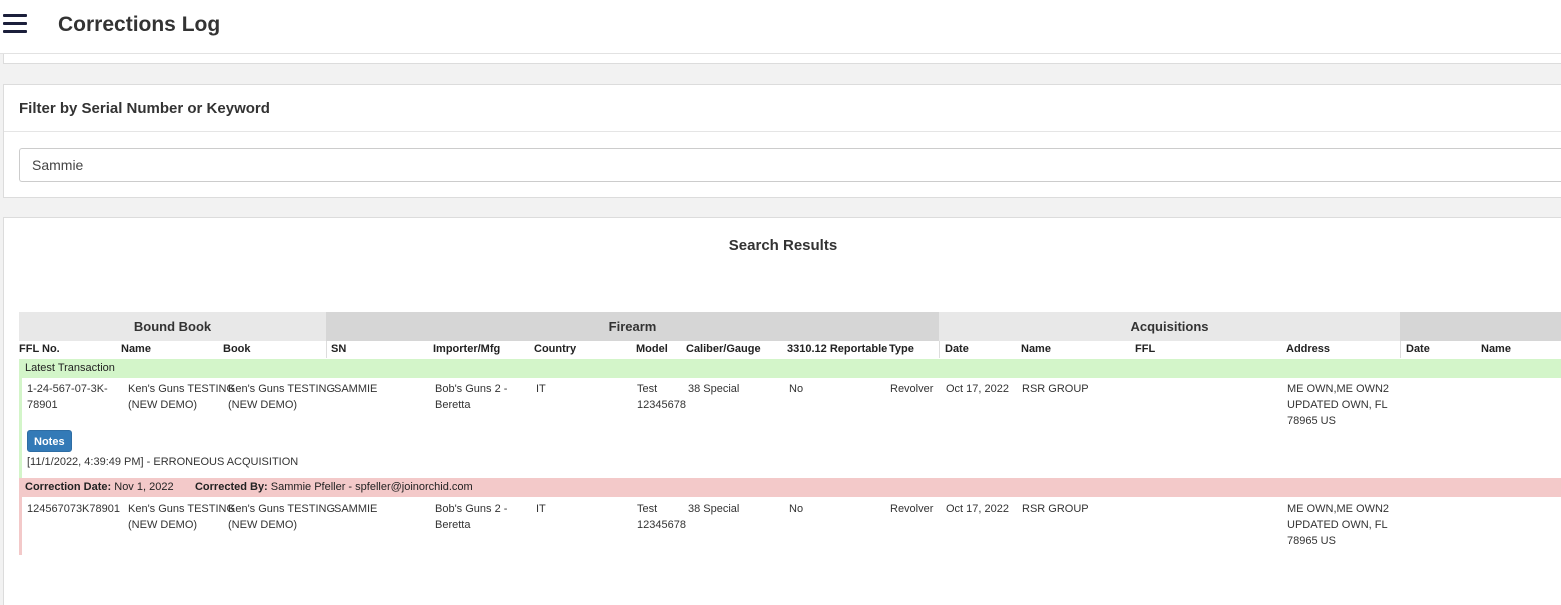 Image resolution: width=1561 pixels, height=605 pixels. Describe the element at coordinates (172, 326) in the screenshot. I see `group-header-bound-book: Bound Book` at that location.